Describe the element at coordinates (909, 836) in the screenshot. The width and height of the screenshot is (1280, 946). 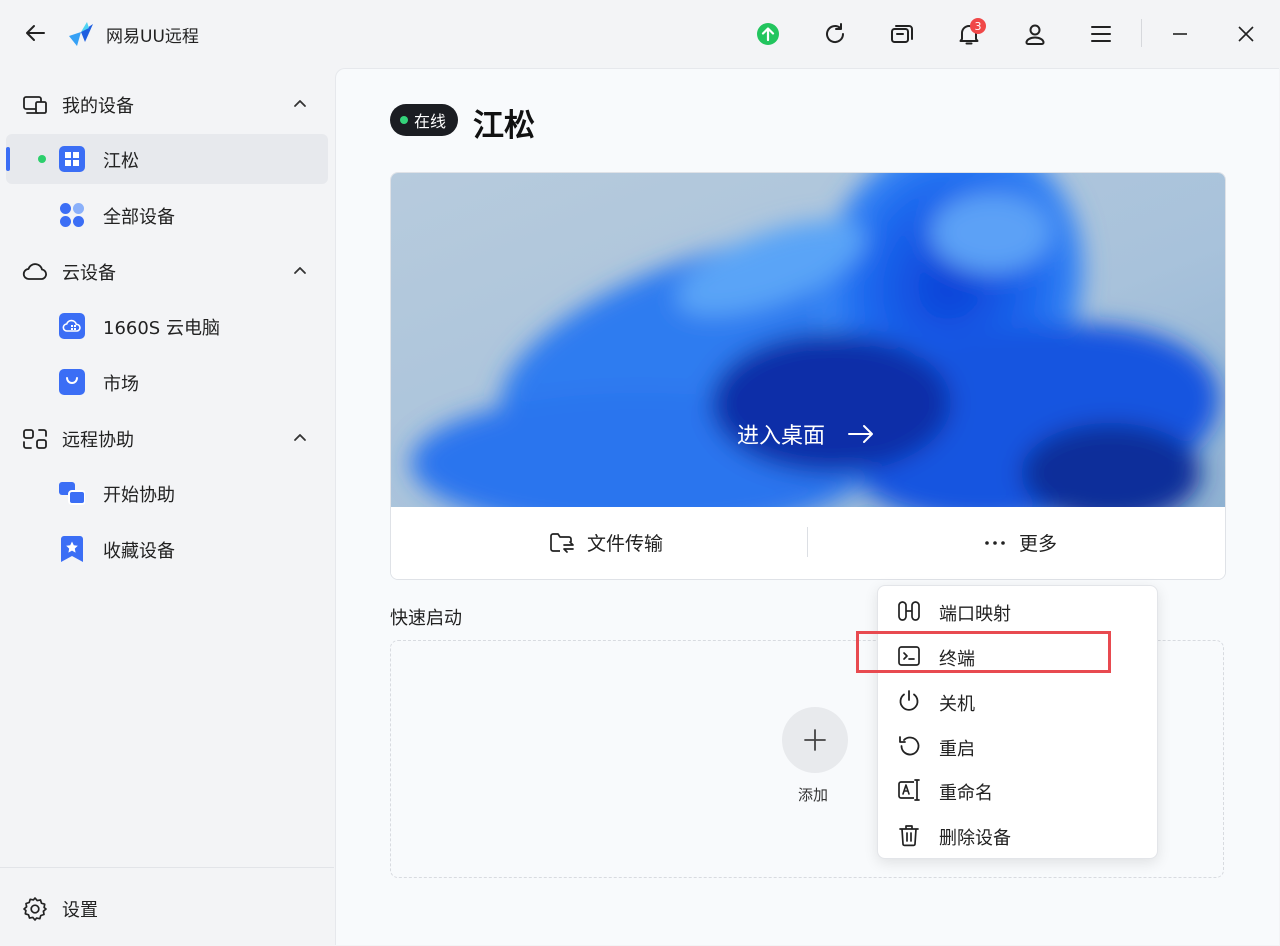
I see `trash-icon` at that location.